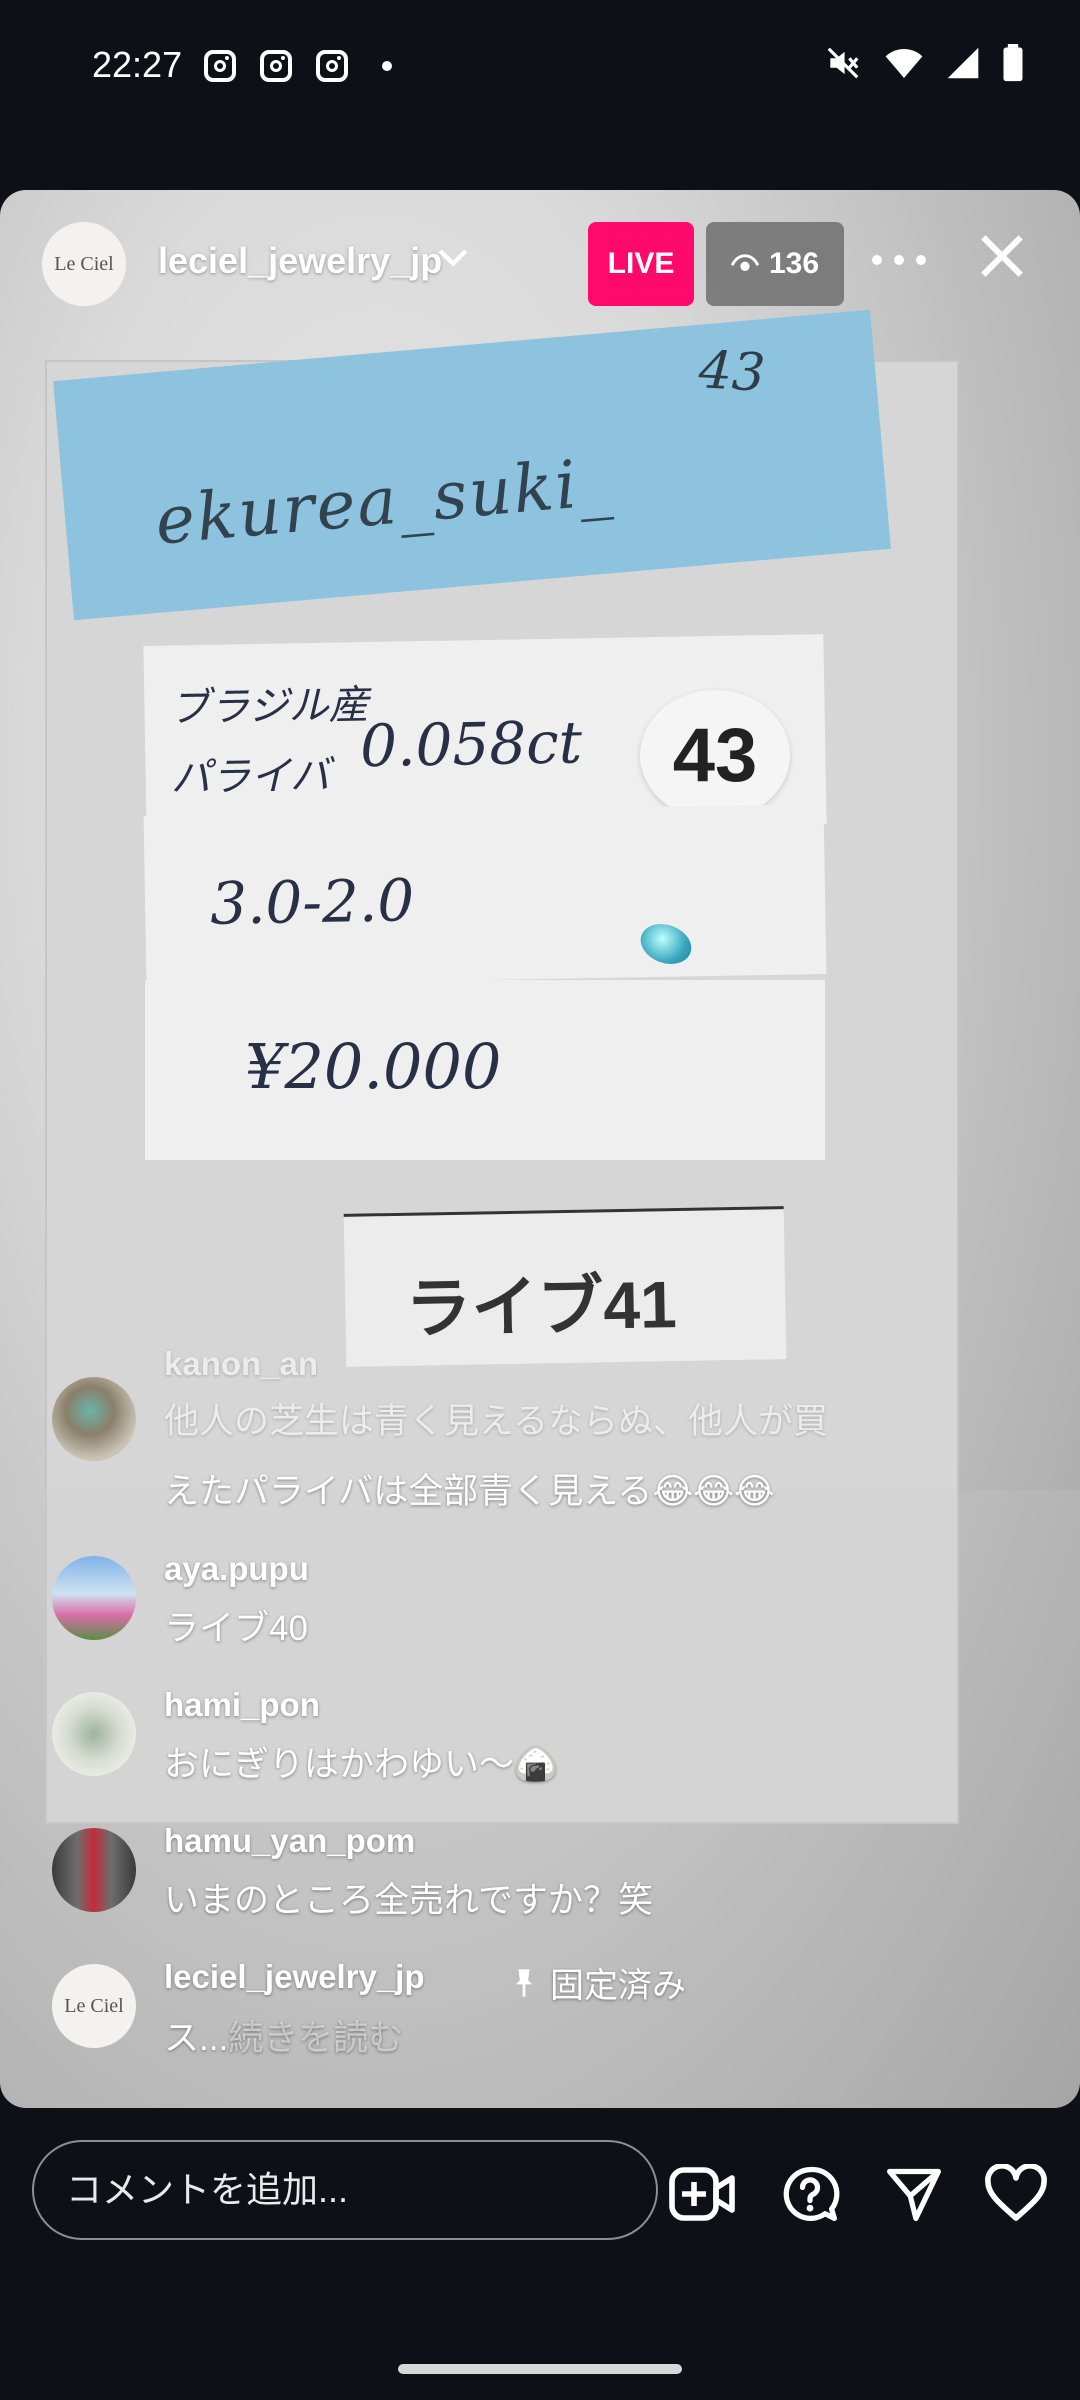  Describe the element at coordinates (1016, 2194) in the screenshot. I see `heart-icon` at that location.